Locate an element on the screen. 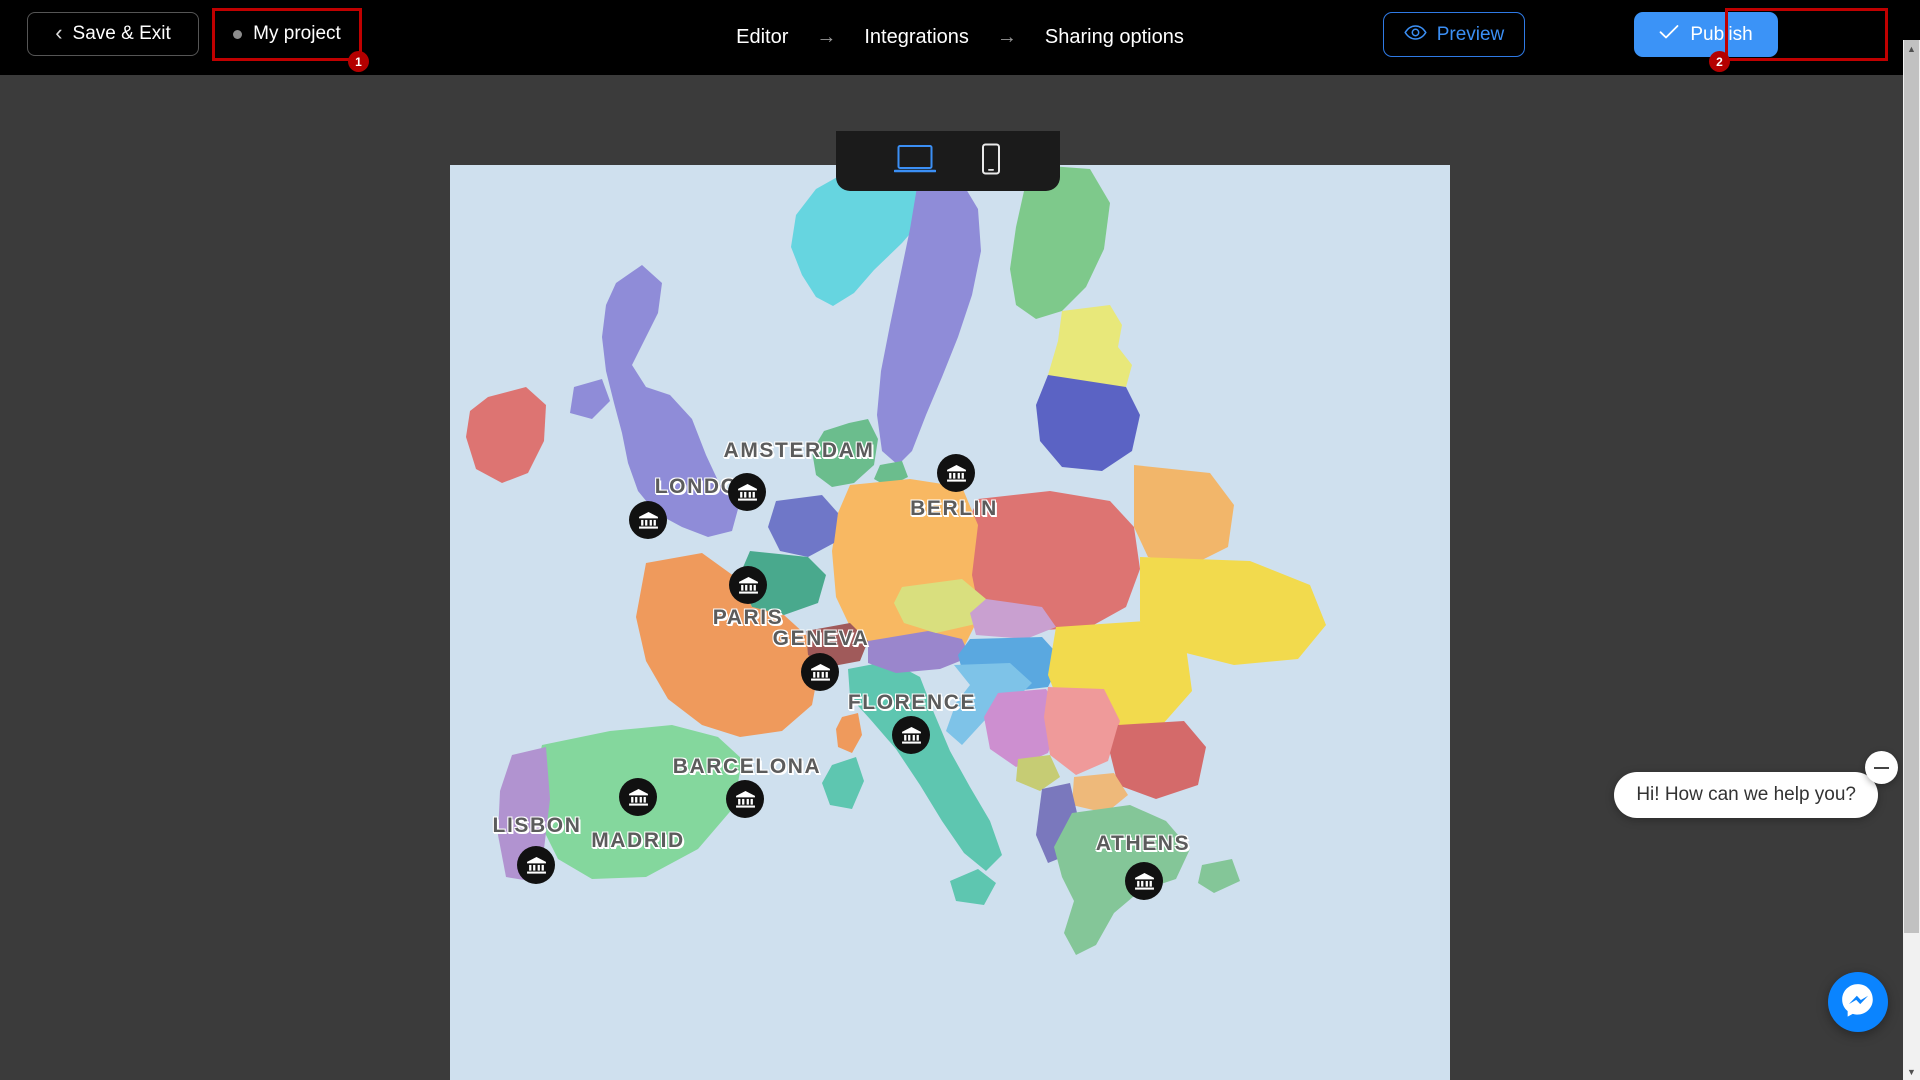  breadcrumb-item-sharing-options: Sharing options is located at coordinates (1114, 37).